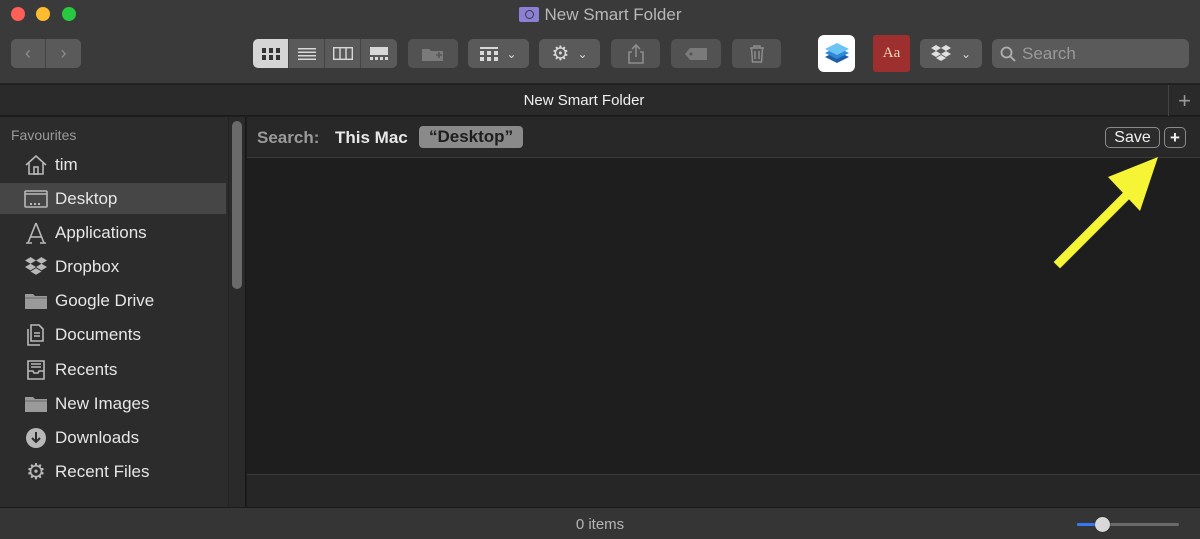 This screenshot has width=1200, height=539. Describe the element at coordinates (102, 403) in the screenshot. I see `sidebar-item-label: New Images` at that location.